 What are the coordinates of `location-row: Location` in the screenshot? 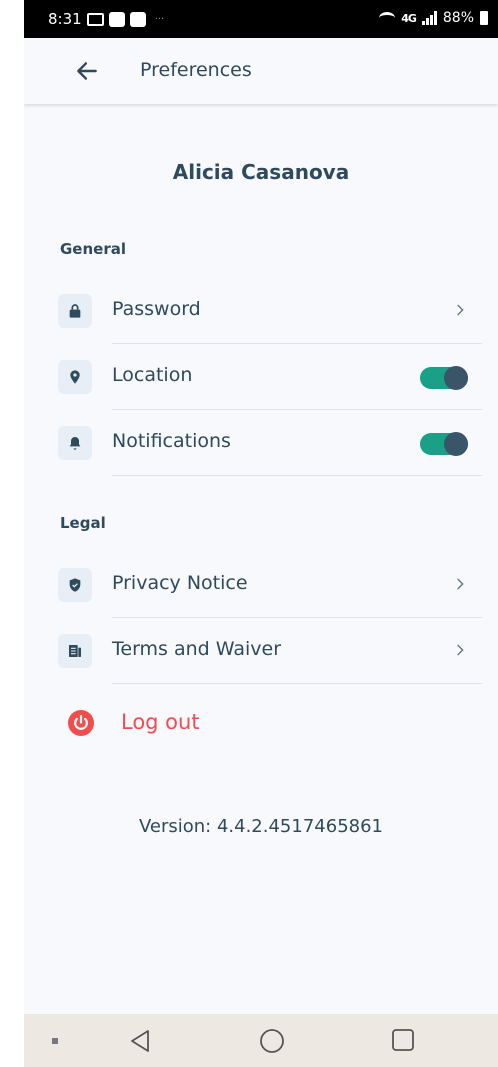 It's located at (261, 377).